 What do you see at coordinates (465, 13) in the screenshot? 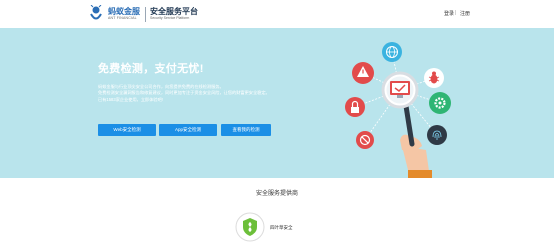
I see `register-link: 注册` at bounding box center [465, 13].